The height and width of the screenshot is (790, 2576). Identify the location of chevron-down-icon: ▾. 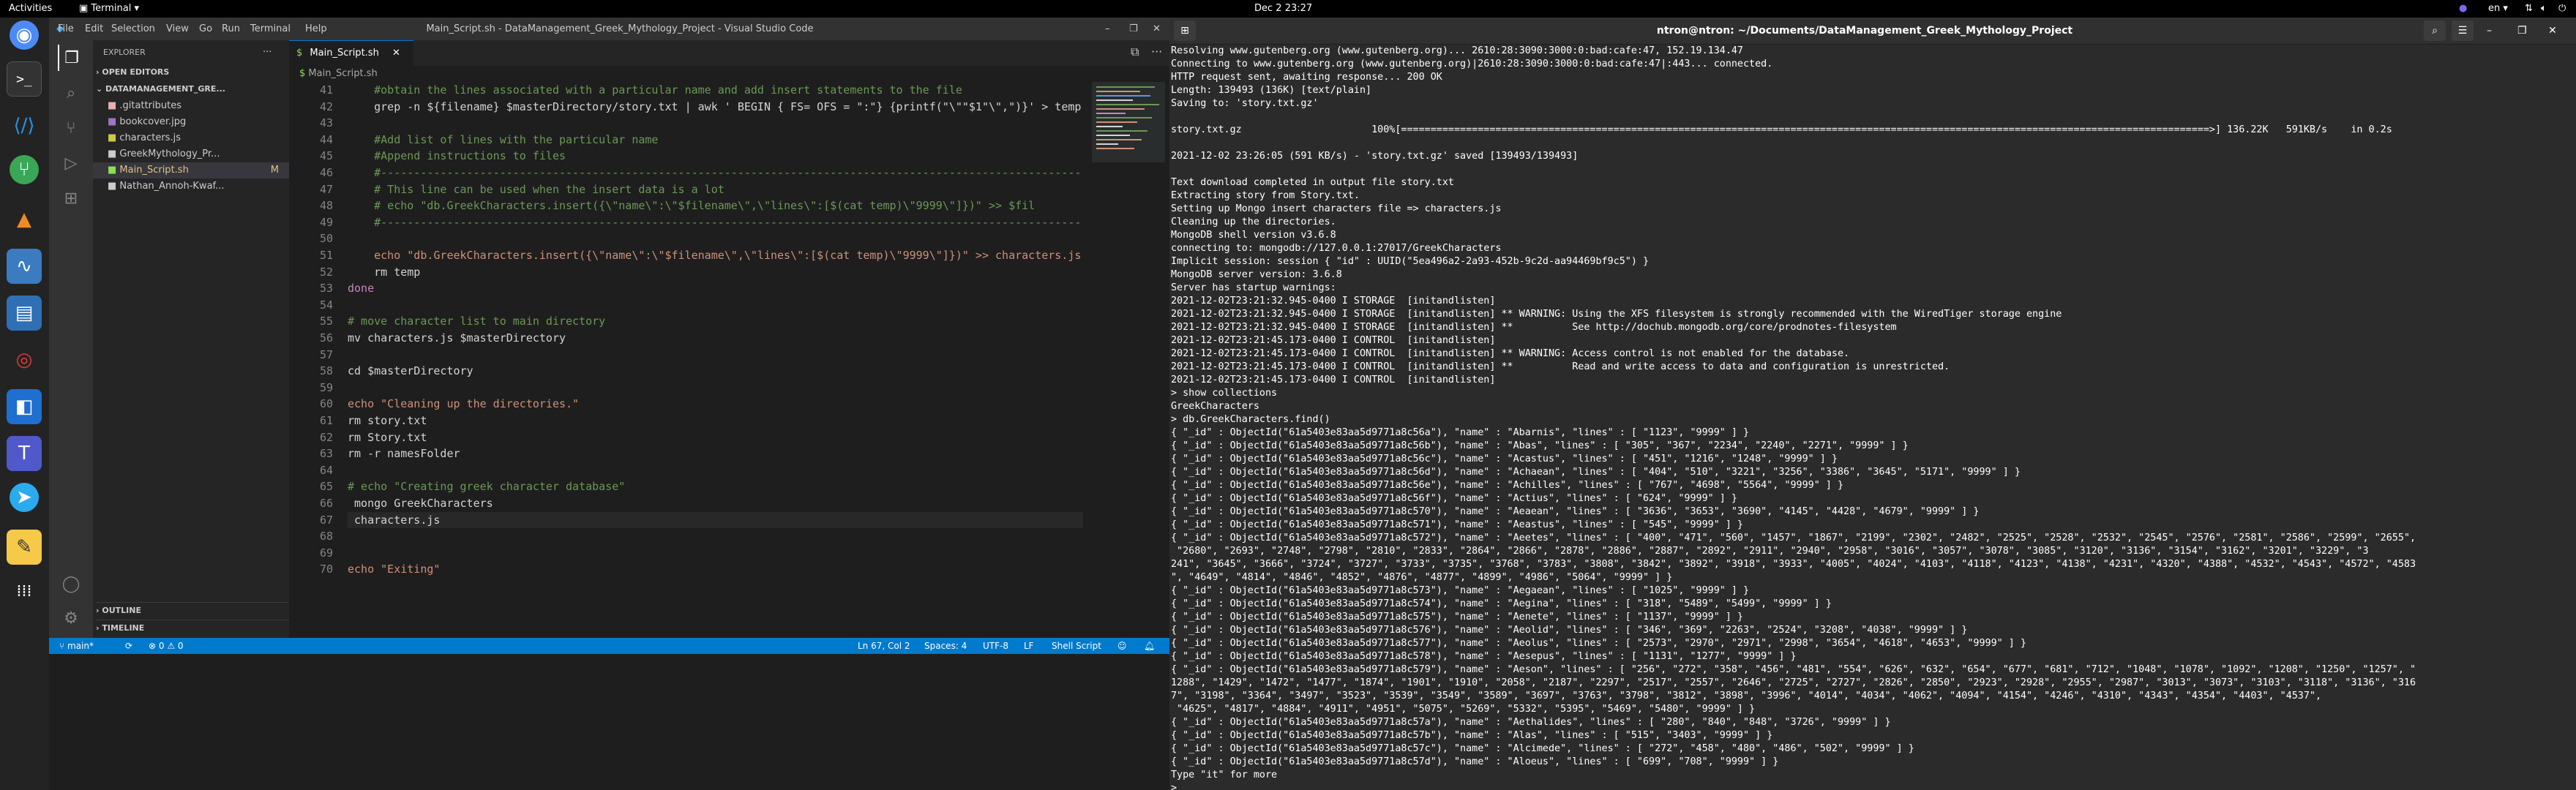
(2504, 8).